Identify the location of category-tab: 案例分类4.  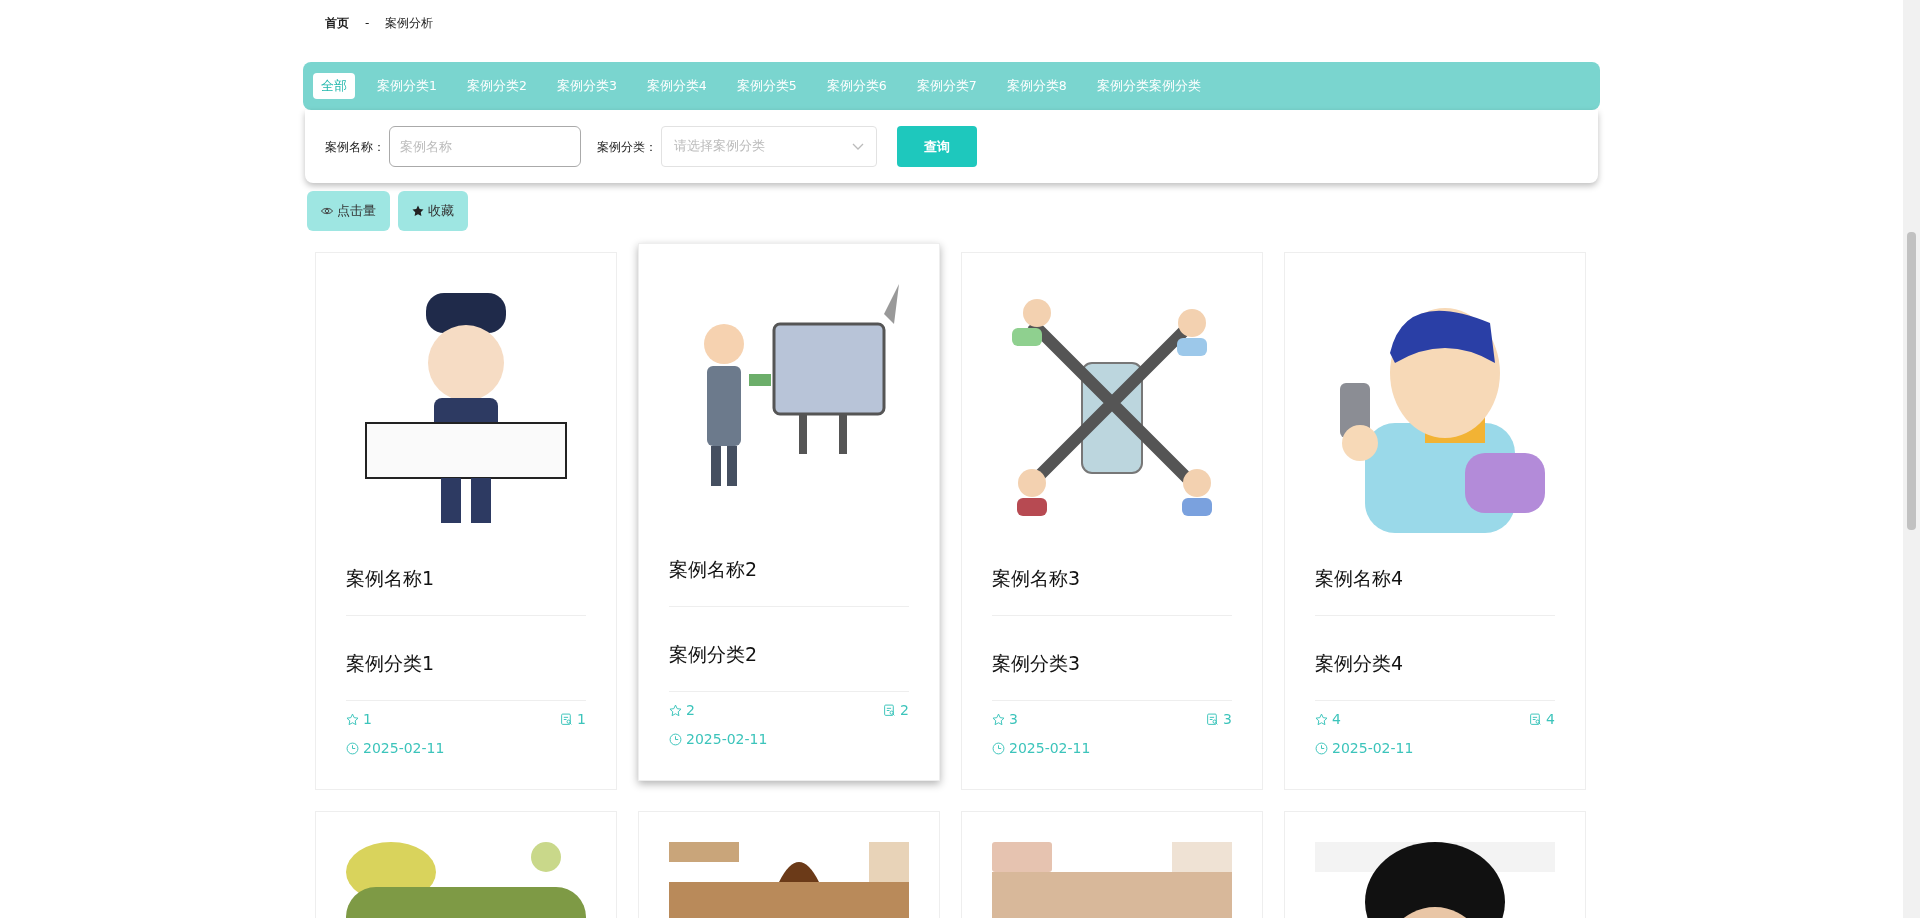
(676, 86).